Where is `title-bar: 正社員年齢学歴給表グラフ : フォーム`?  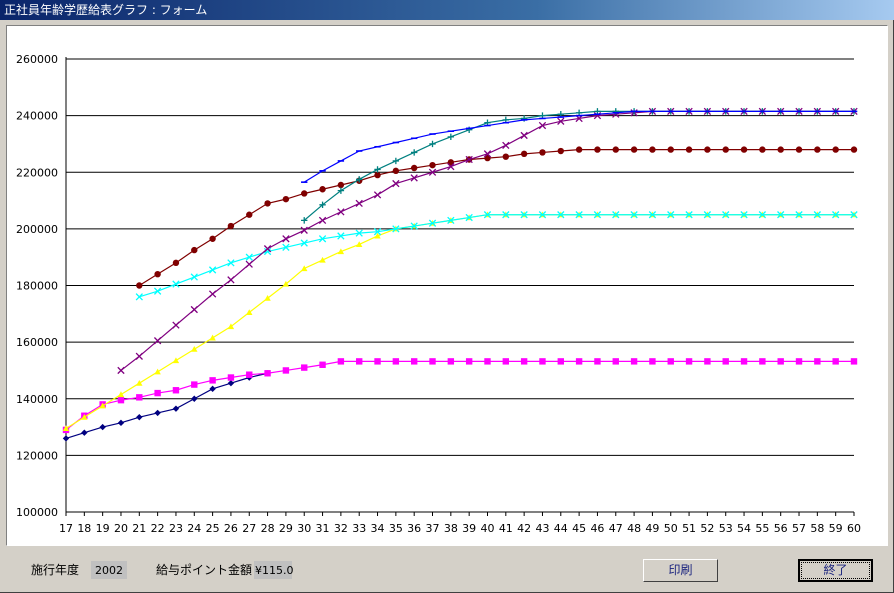
title-bar: 正社員年齢学歴給表グラフ : フォーム is located at coordinates (447, 10).